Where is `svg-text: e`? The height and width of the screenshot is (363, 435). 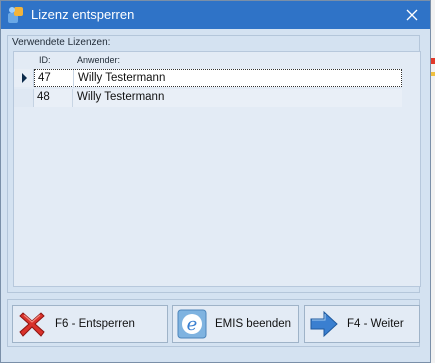
svg-text: e is located at coordinates (192, 324).